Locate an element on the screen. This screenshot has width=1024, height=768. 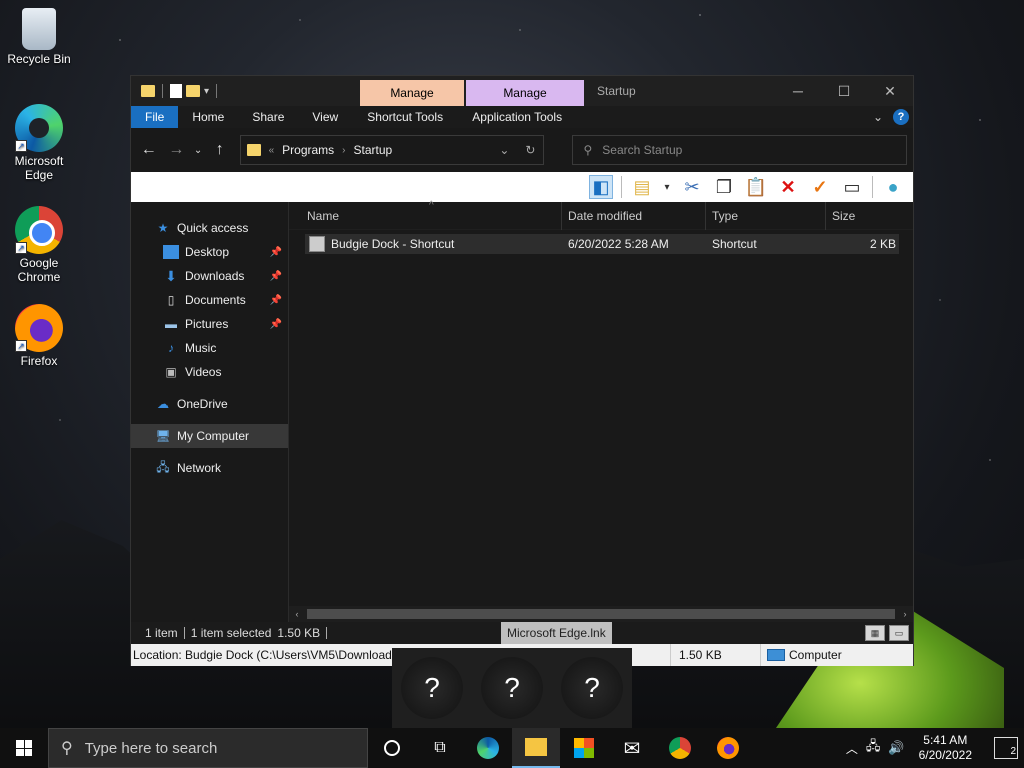
properties-icon is located at coordinates (176, 91).